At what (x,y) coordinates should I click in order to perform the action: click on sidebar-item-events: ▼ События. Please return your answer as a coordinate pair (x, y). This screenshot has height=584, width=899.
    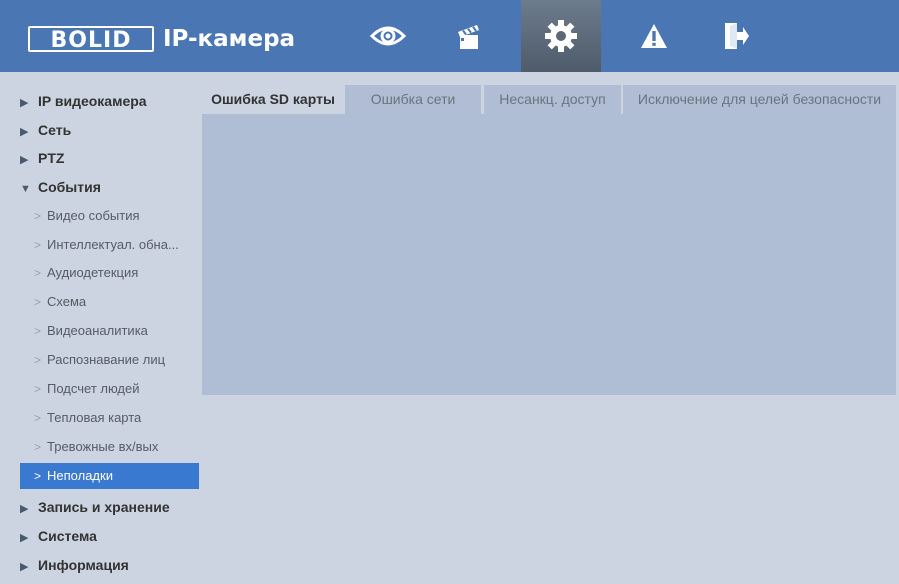
    Looking at the image, I should click on (60, 187).